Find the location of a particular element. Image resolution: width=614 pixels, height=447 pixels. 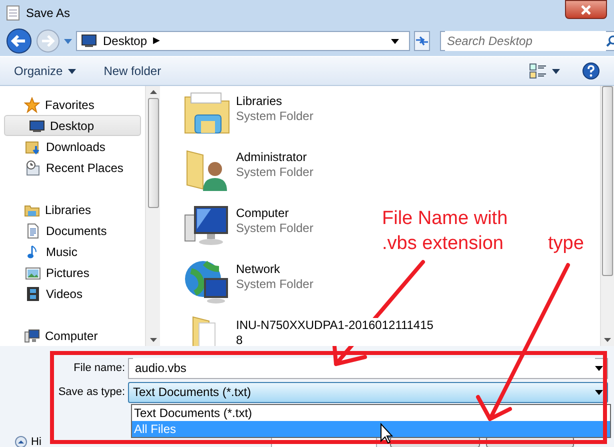

collapse-icon is located at coordinates (21, 441).